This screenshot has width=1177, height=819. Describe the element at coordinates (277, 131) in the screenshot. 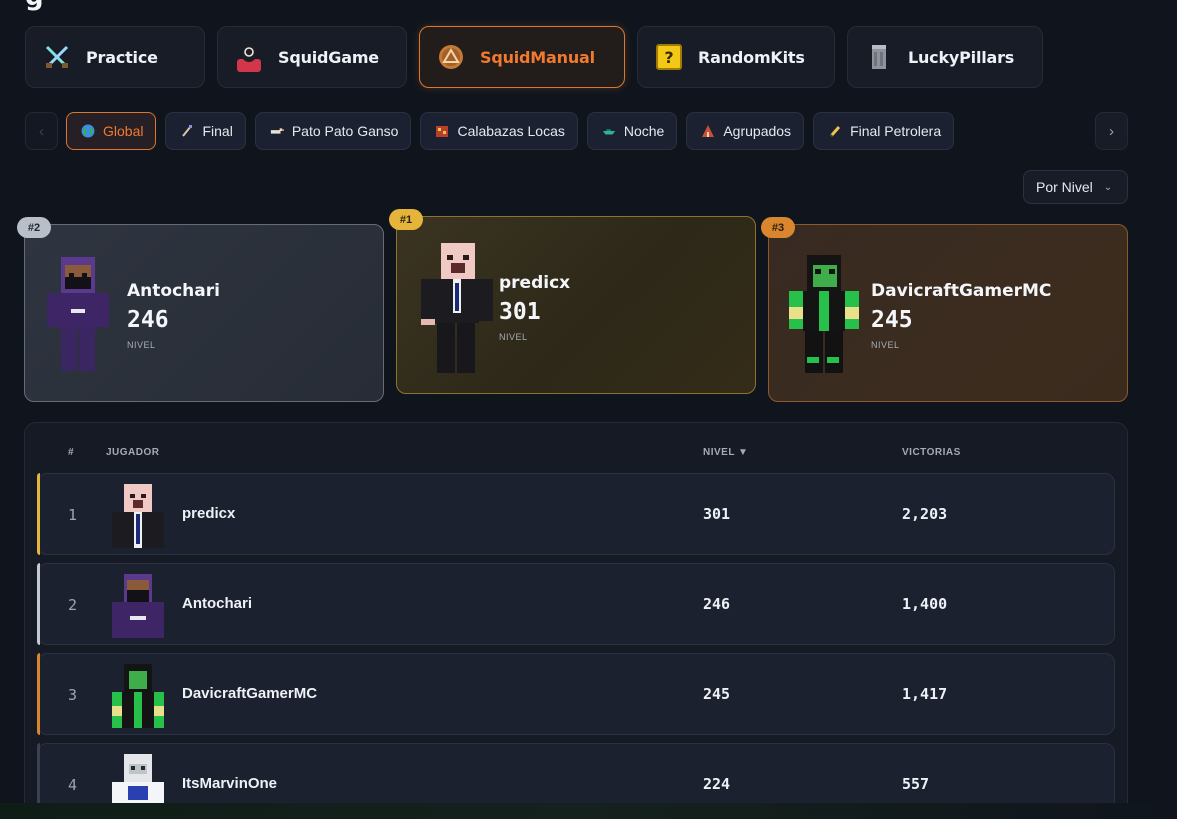

I see `duck-icon` at that location.